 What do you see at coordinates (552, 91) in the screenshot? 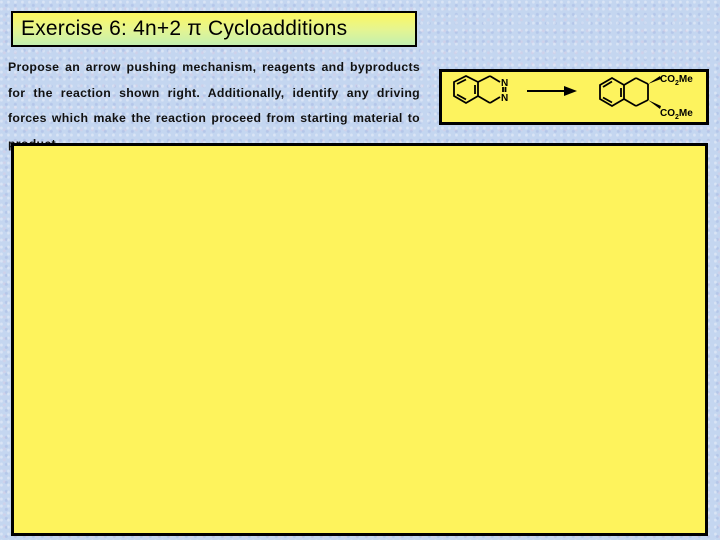
I see `reaction-arrow-icon` at bounding box center [552, 91].